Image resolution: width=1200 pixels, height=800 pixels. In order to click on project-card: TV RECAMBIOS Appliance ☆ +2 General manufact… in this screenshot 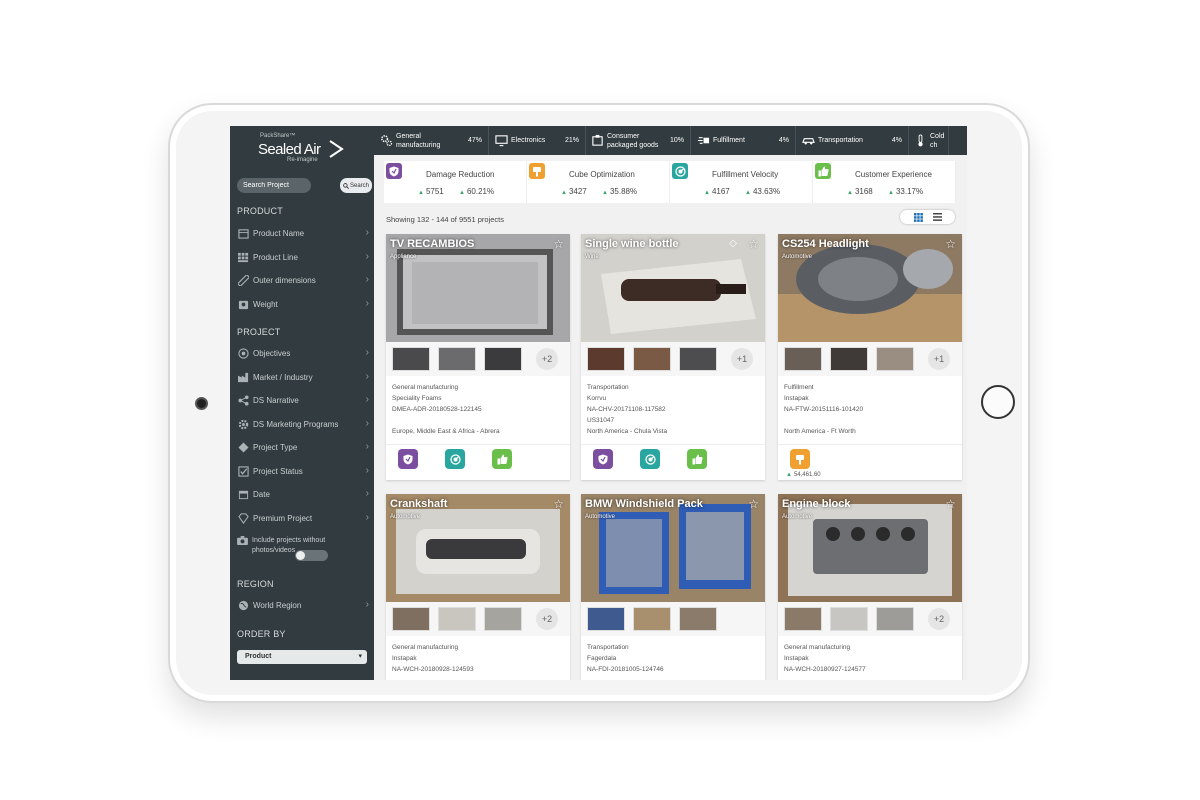, I will do `click(478, 357)`.